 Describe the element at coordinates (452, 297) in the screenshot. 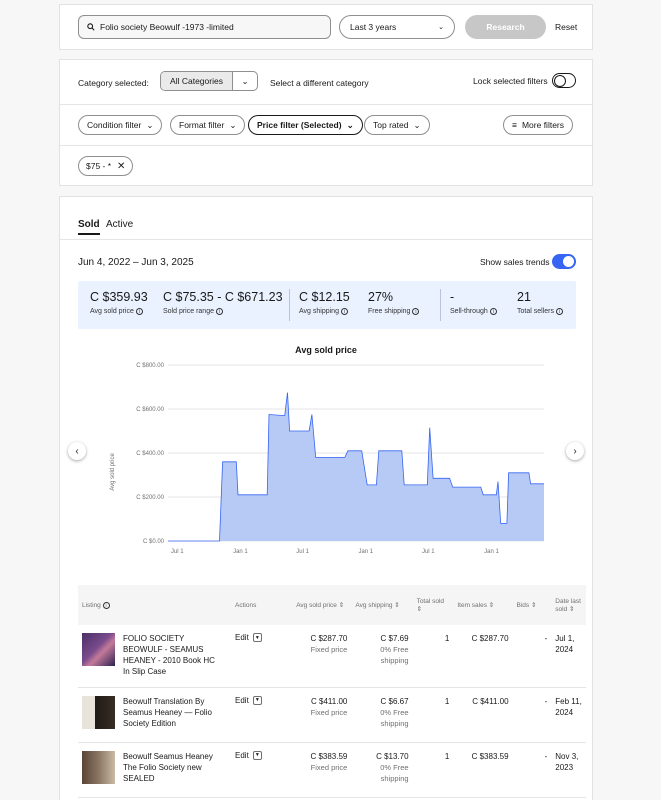

I see `stat-value: -` at that location.